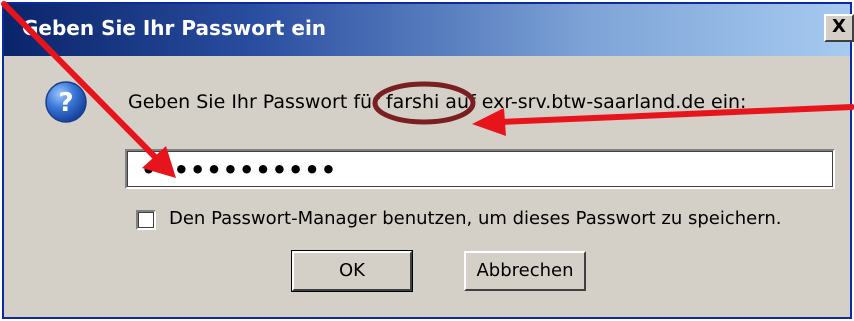 This screenshot has width=854, height=321. I want to click on password-input: ••••••••••••, so click(480, 169).